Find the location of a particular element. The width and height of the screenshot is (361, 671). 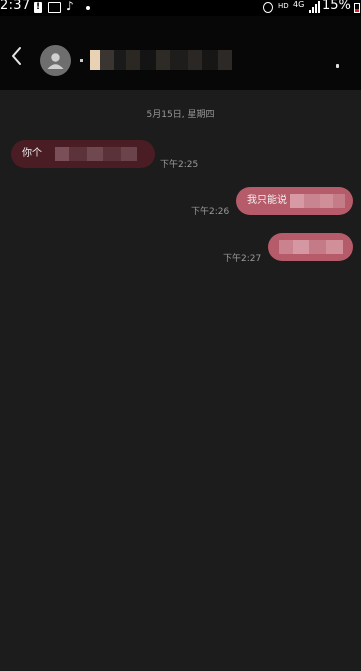

contact-name-redacted is located at coordinates (215, 60).